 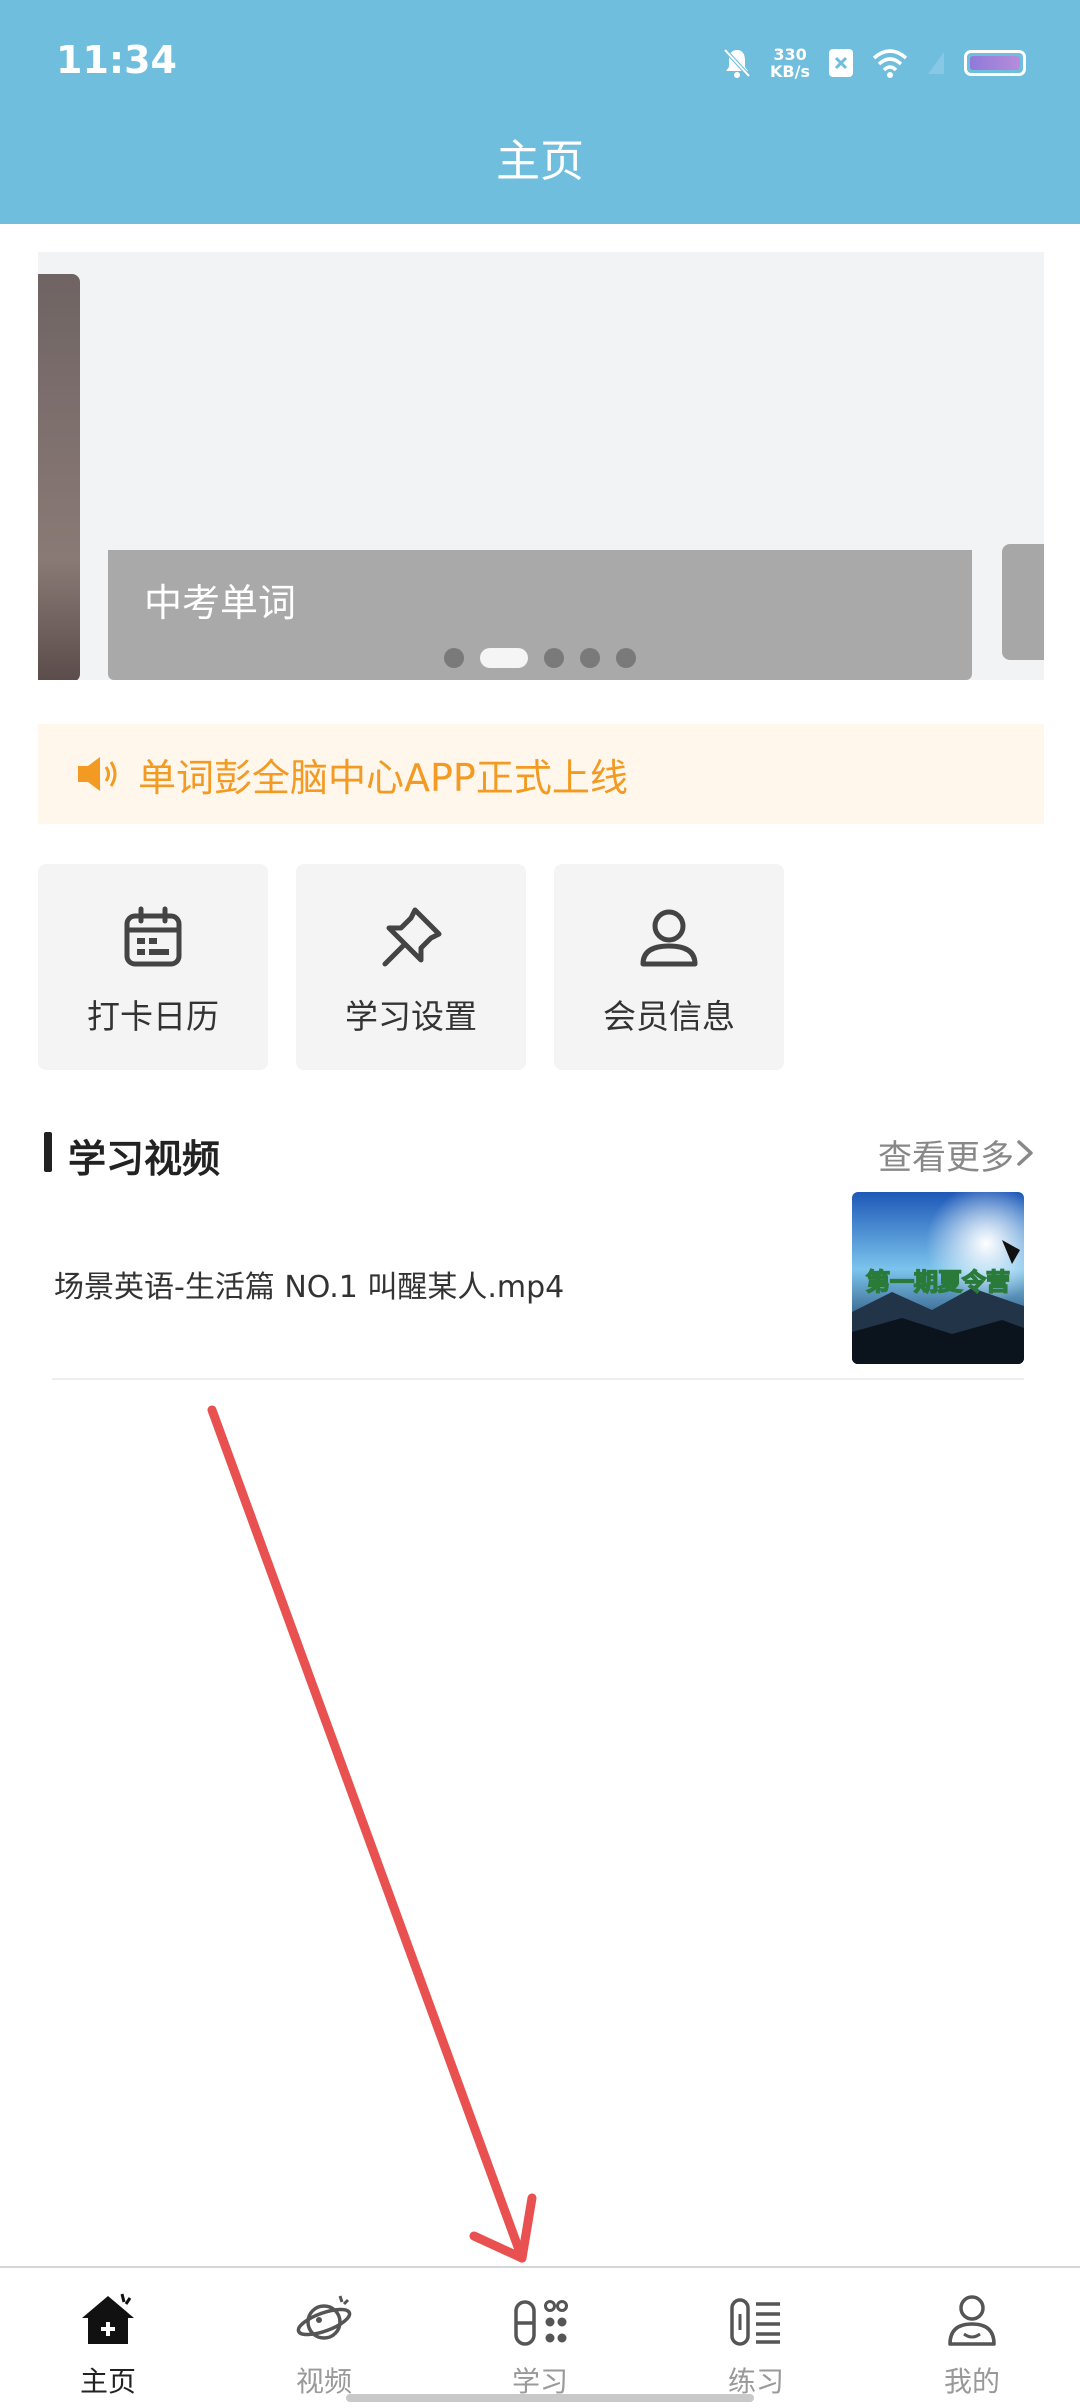 I want to click on tab-label: 主页, so click(x=107, y=2381).